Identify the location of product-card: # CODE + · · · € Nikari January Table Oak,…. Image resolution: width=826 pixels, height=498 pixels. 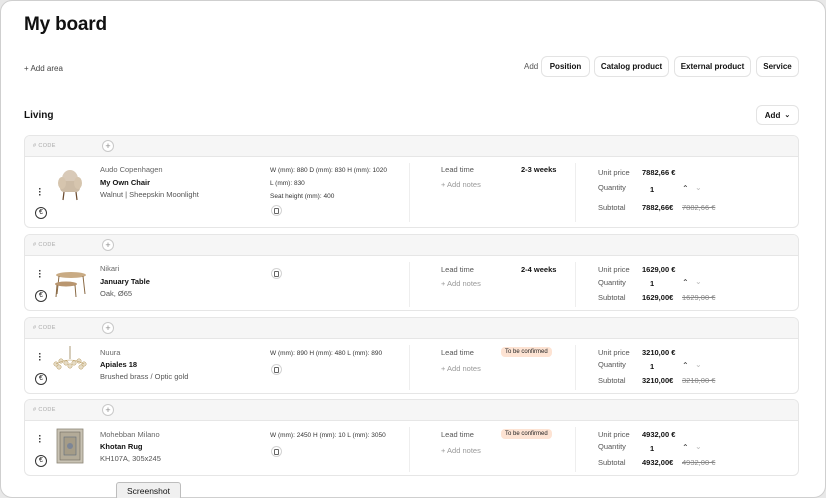
(411, 272).